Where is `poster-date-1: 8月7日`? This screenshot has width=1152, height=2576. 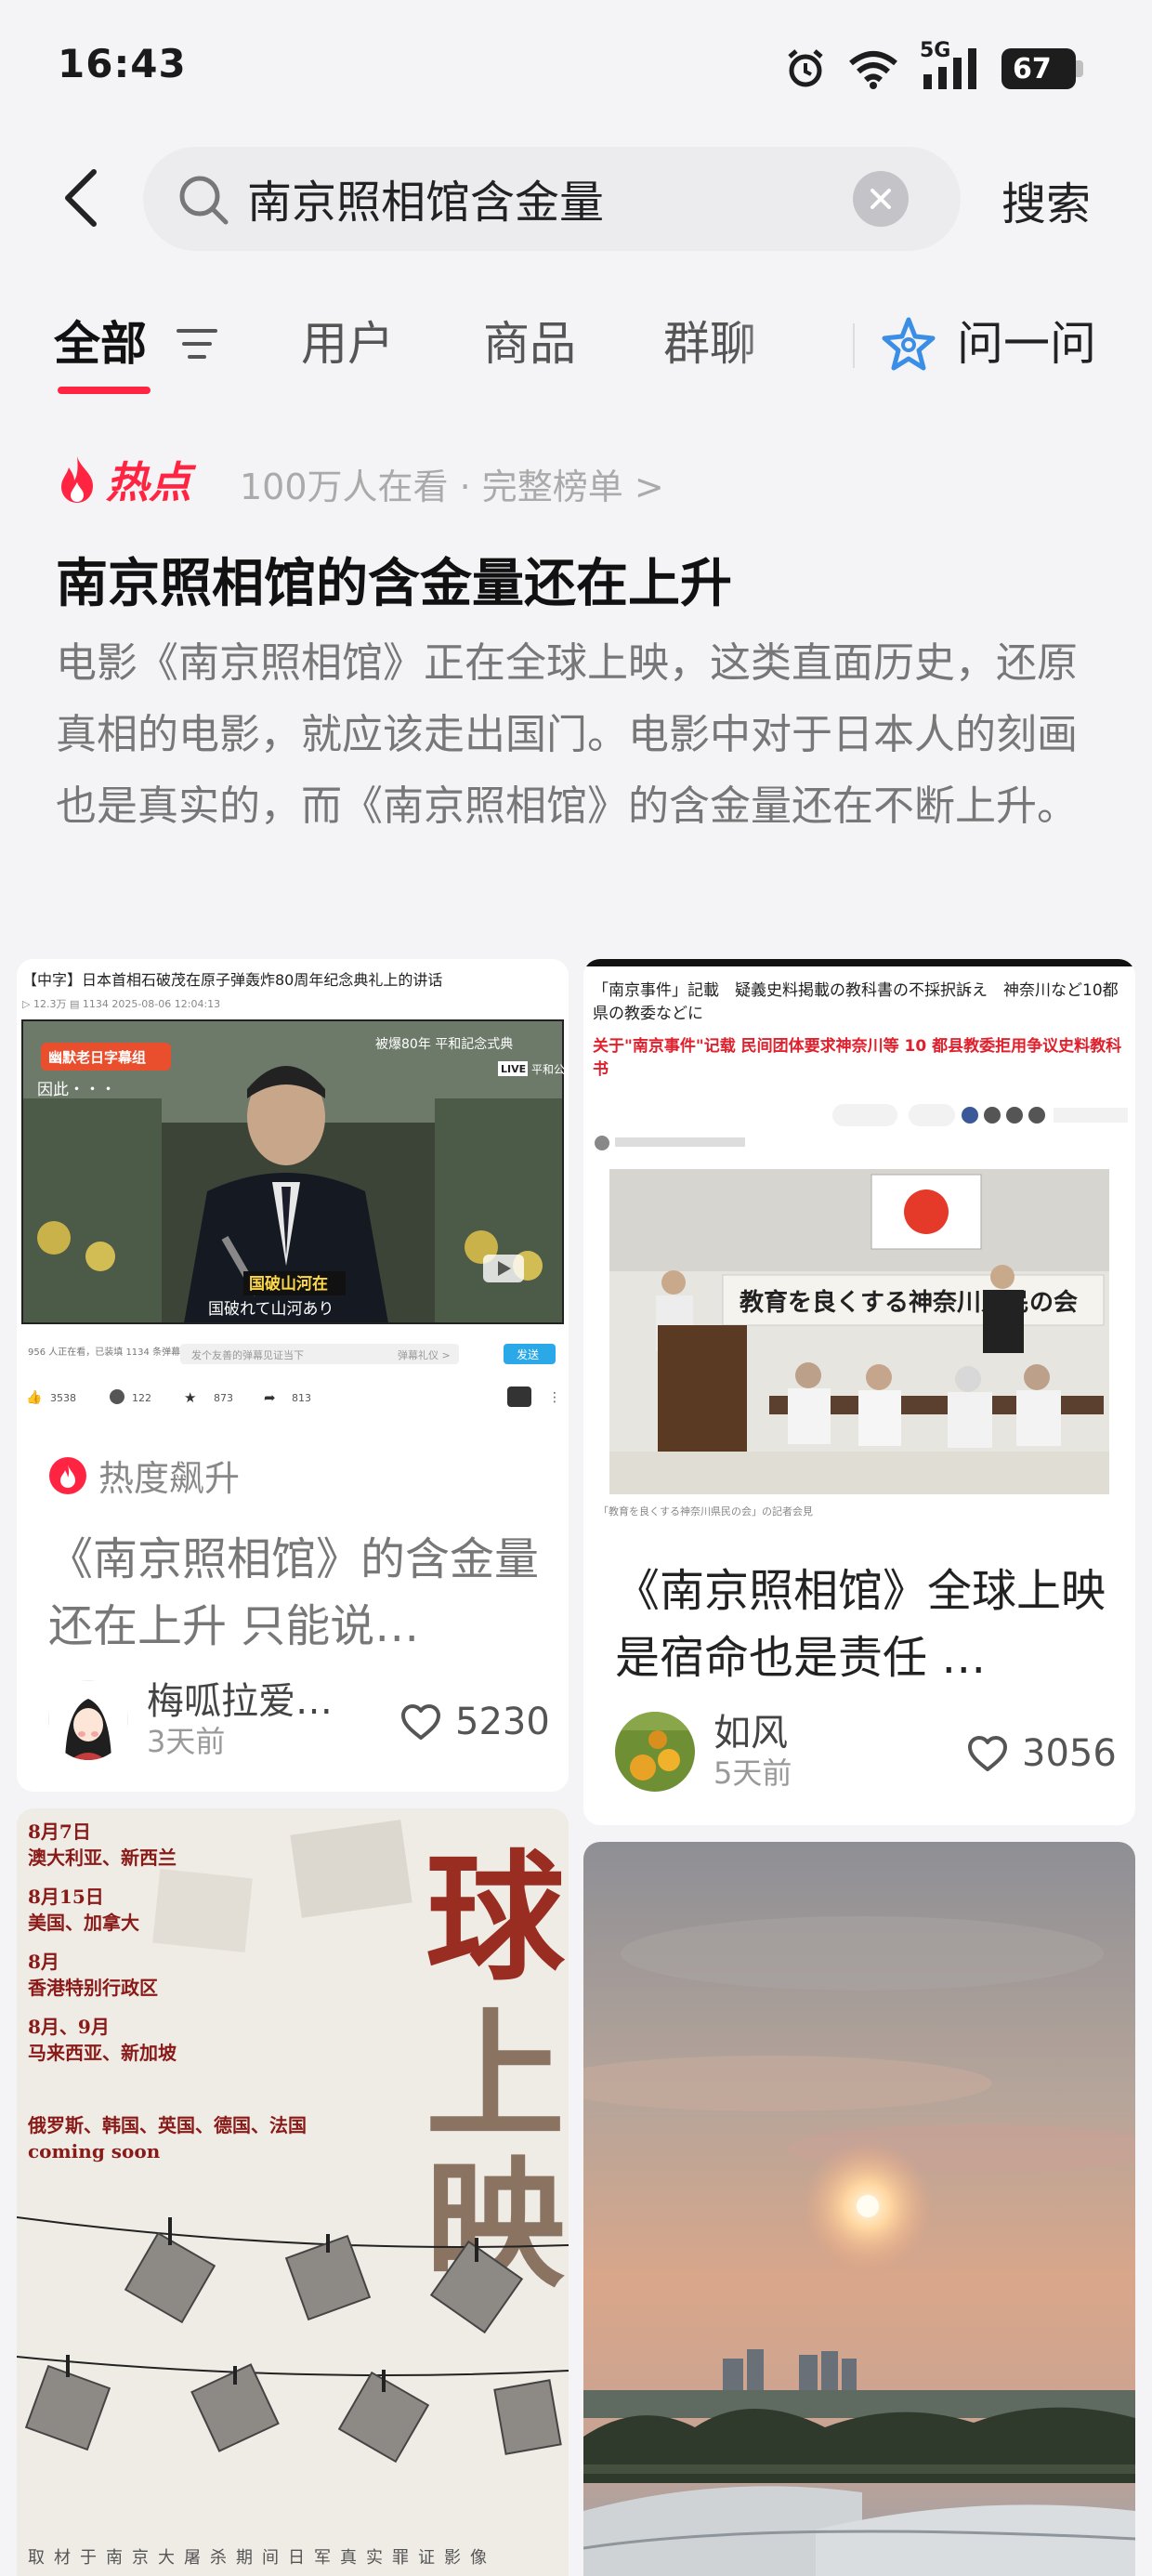 poster-date-1: 8月7日 is located at coordinates (59, 1831).